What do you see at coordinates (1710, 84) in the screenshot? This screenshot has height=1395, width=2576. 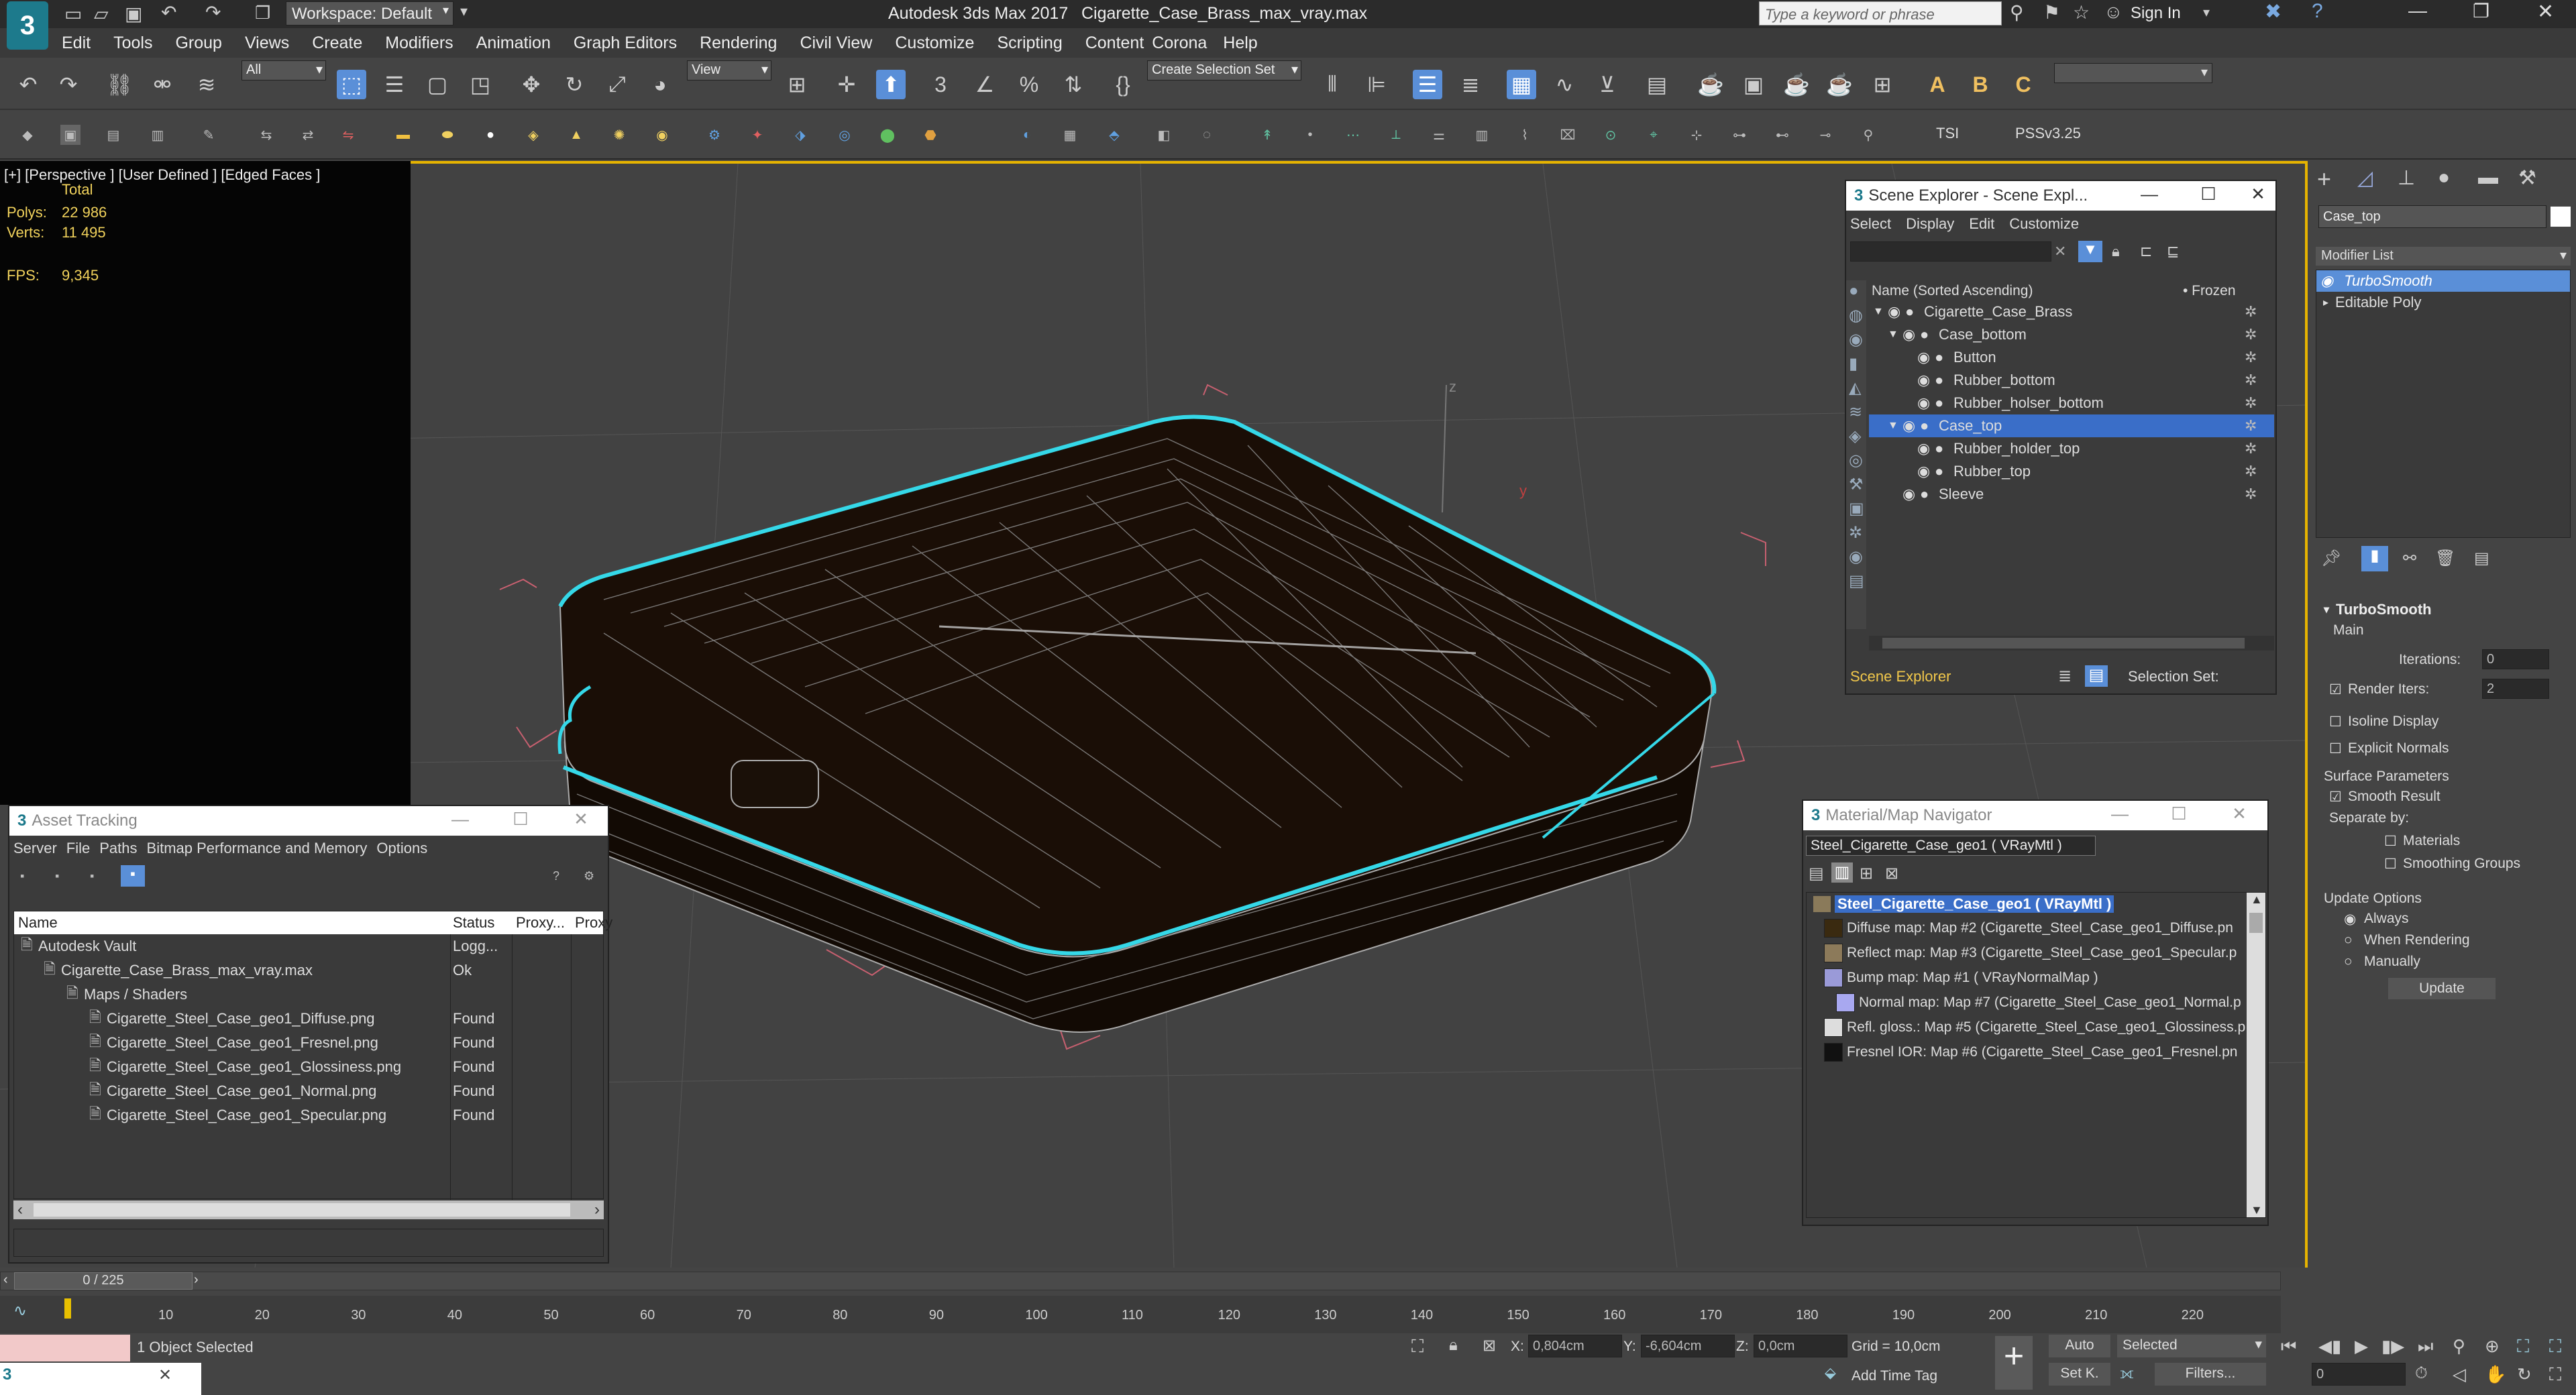 I see `render-setup-icon: ☕` at bounding box center [1710, 84].